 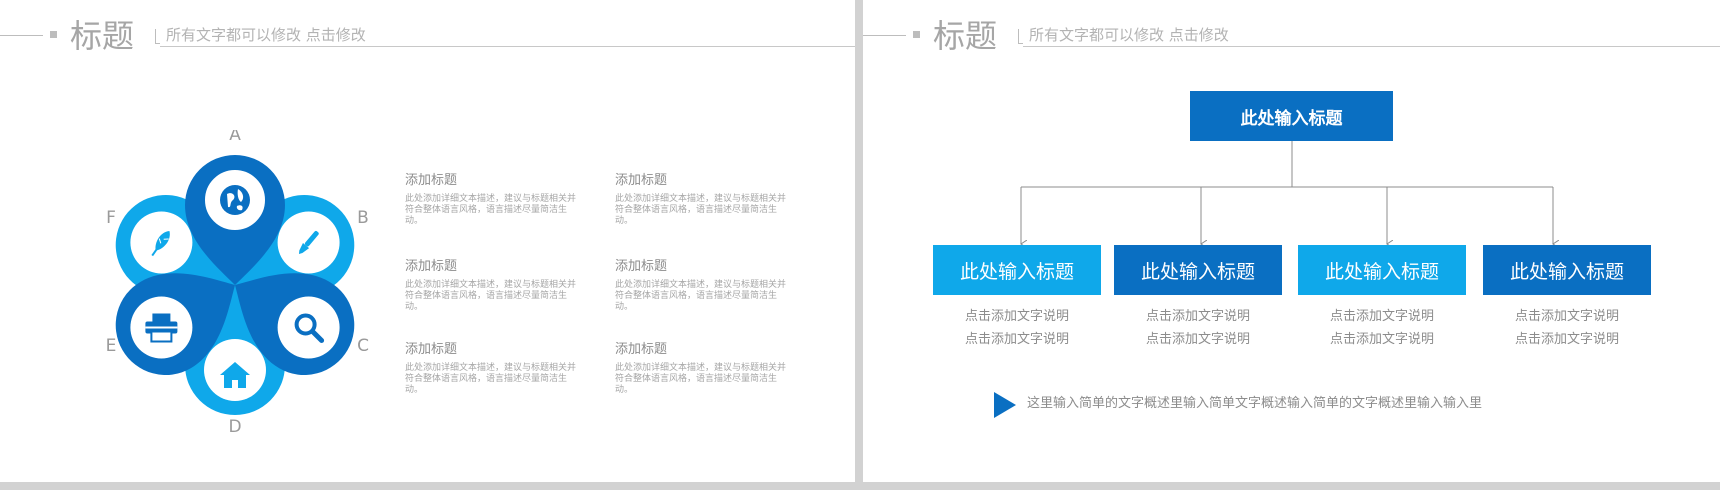 I want to click on letter-f: F, so click(x=111, y=218).